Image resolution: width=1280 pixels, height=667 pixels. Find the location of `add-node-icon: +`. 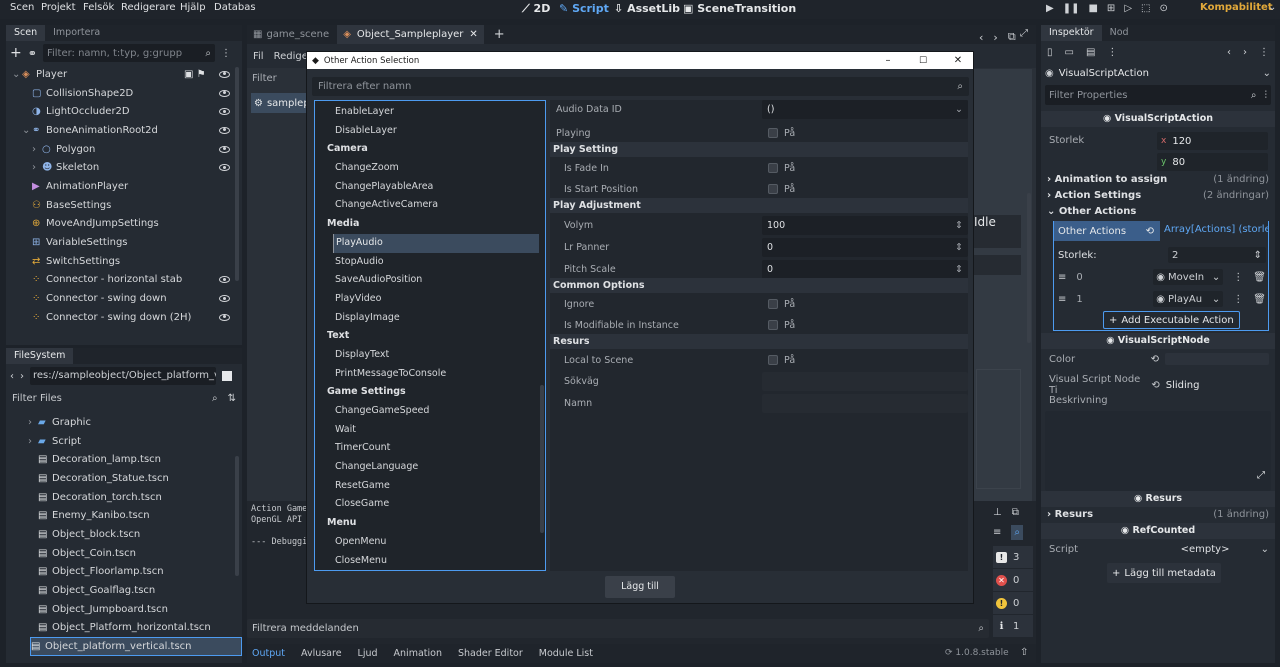

add-node-icon: + is located at coordinates (16, 53).